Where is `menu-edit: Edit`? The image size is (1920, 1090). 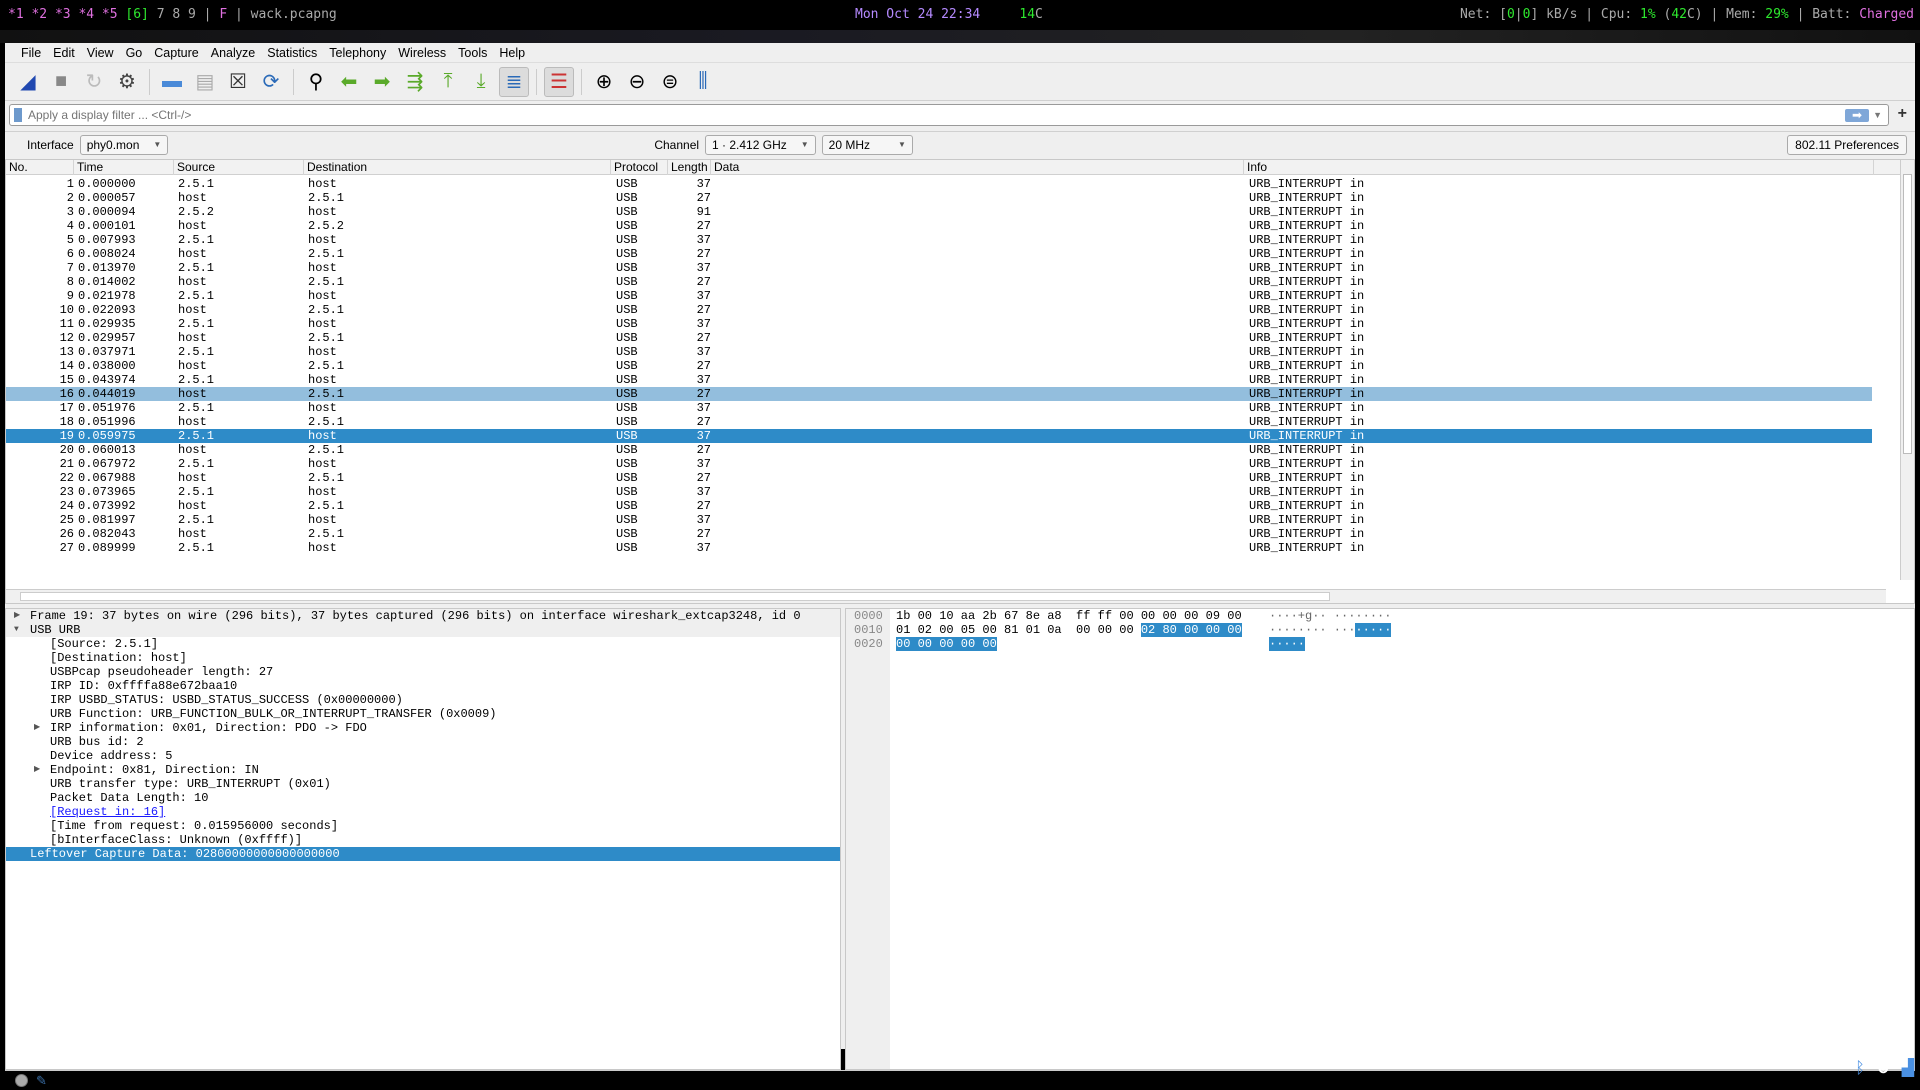
menu-edit: Edit is located at coordinates (64, 53).